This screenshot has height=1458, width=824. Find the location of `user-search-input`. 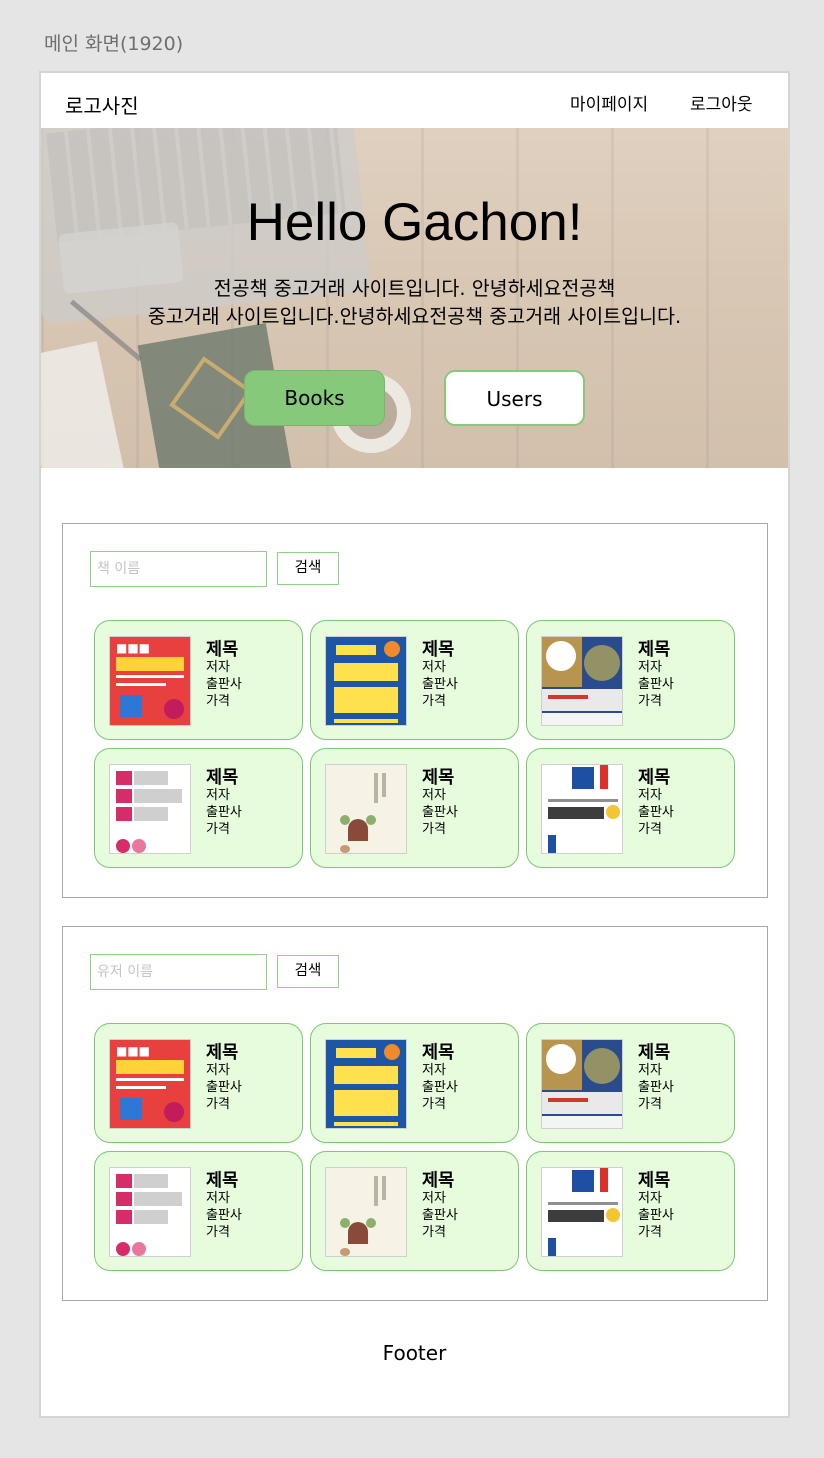

user-search-input is located at coordinates (178, 972).